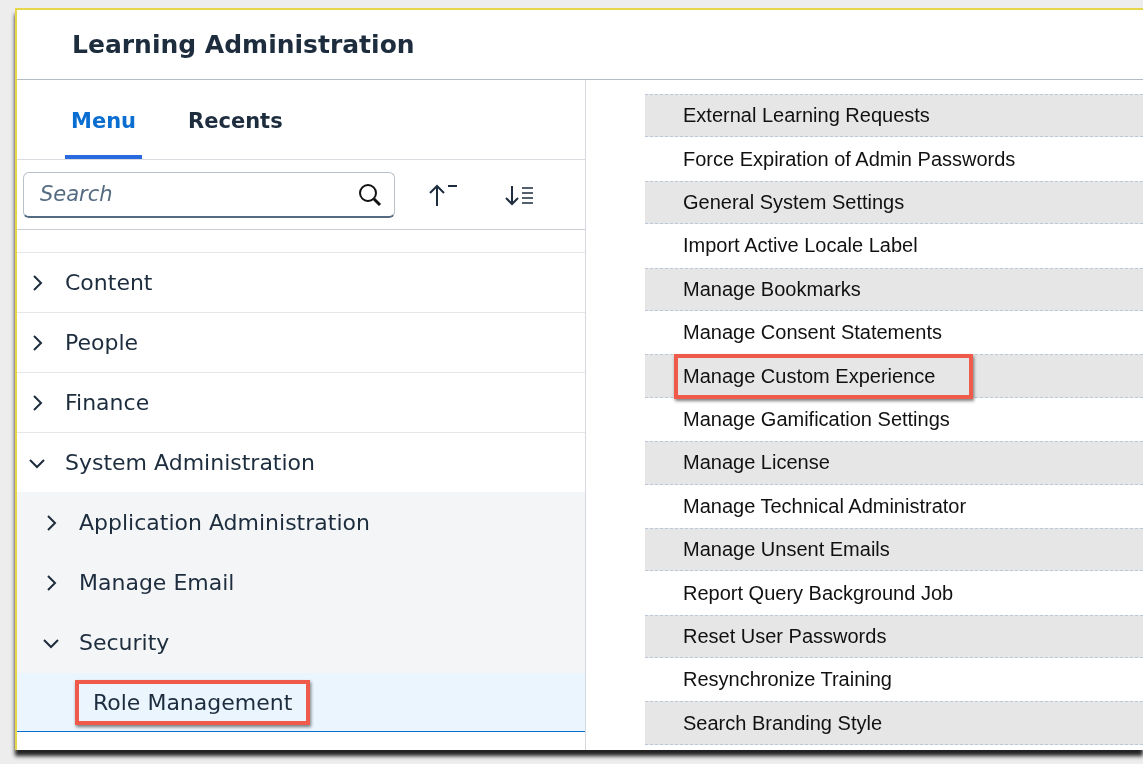 The image size is (1143, 764). Describe the element at coordinates (370, 194) in the screenshot. I see `search-icon` at that location.